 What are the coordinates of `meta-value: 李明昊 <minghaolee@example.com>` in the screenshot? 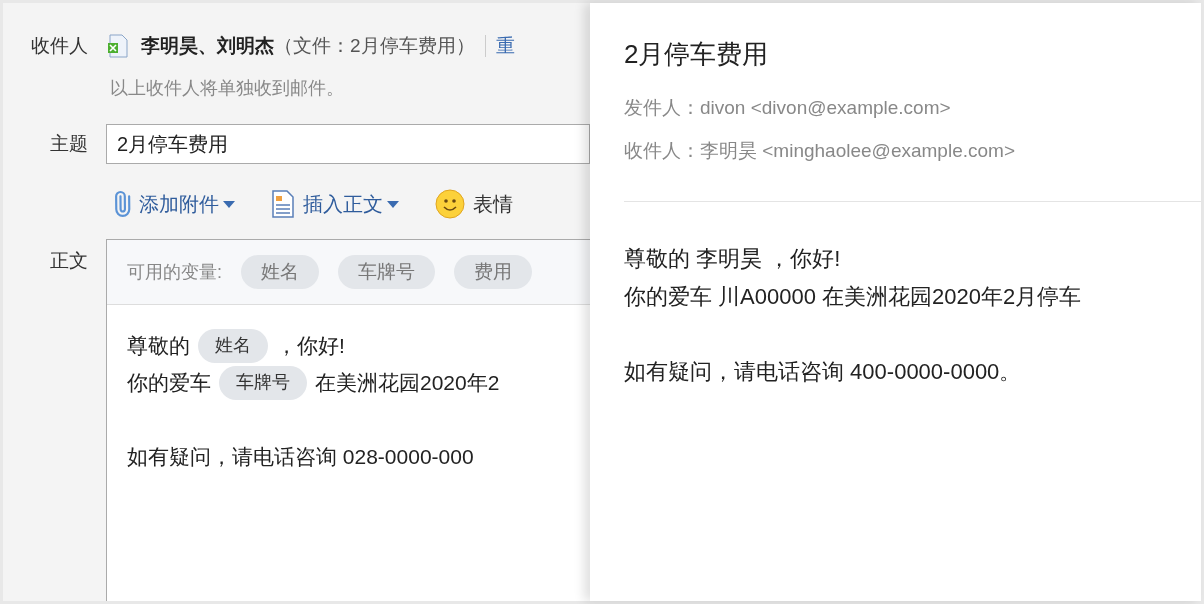 It's located at (857, 150).